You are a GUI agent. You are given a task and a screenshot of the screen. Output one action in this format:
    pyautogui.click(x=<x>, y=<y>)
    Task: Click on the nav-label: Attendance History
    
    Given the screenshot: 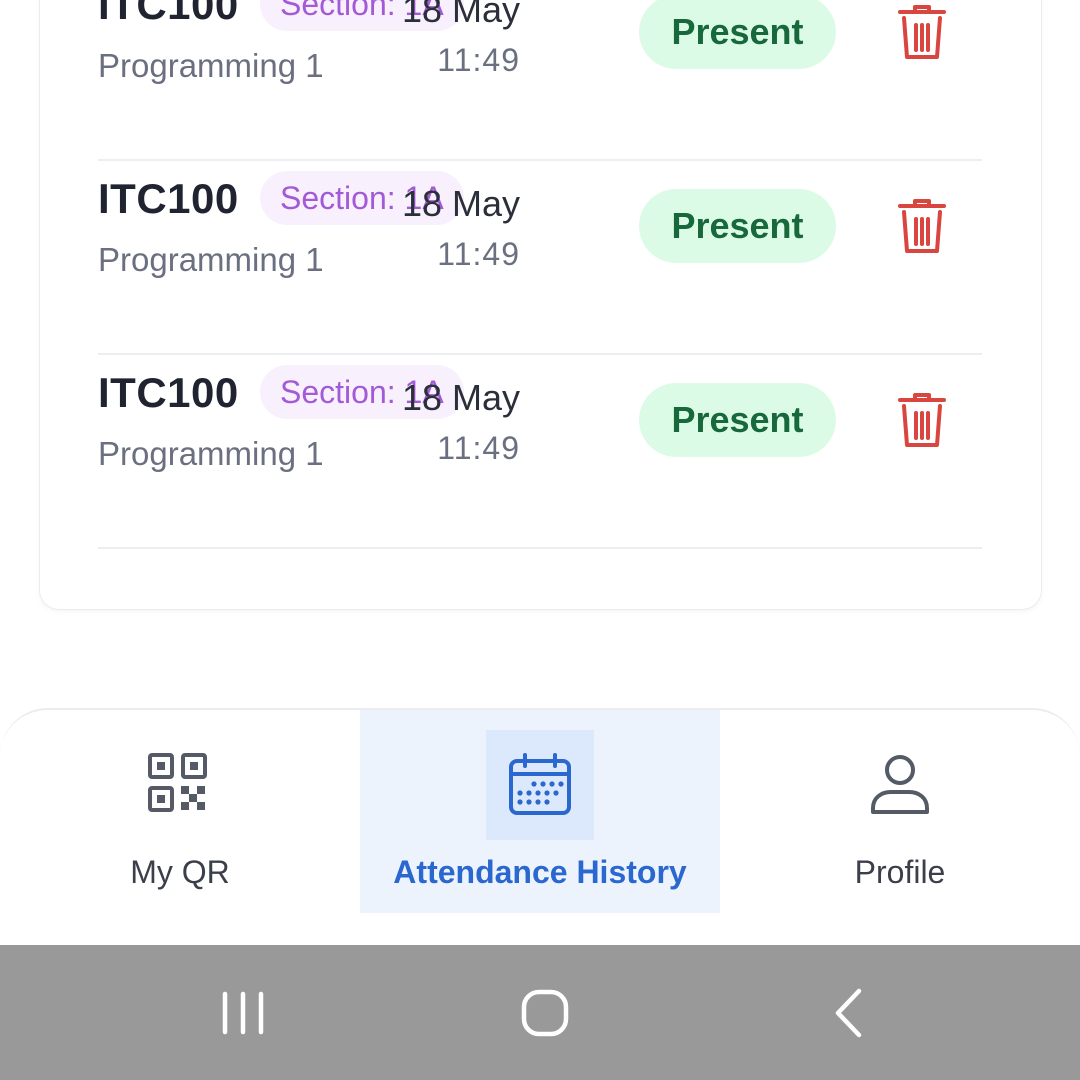 What is the action you would take?
    pyautogui.click(x=540, y=872)
    